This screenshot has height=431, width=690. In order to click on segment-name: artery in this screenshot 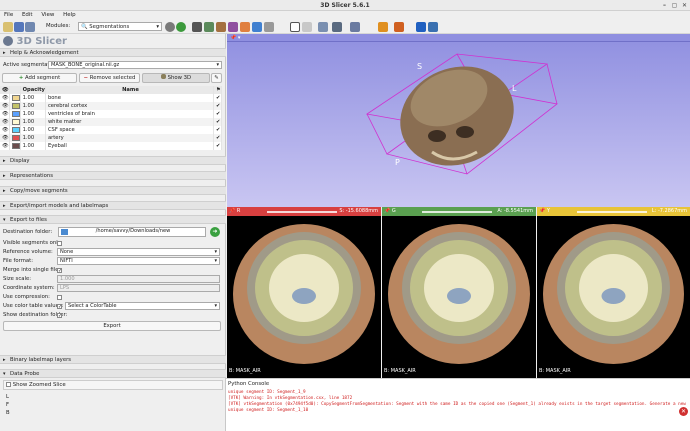, I will do `click(130, 138)`.